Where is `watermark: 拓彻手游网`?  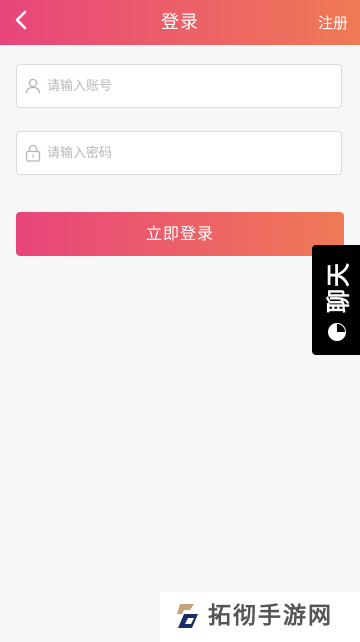
watermark: 拓彻手游网 is located at coordinates (260, 617).